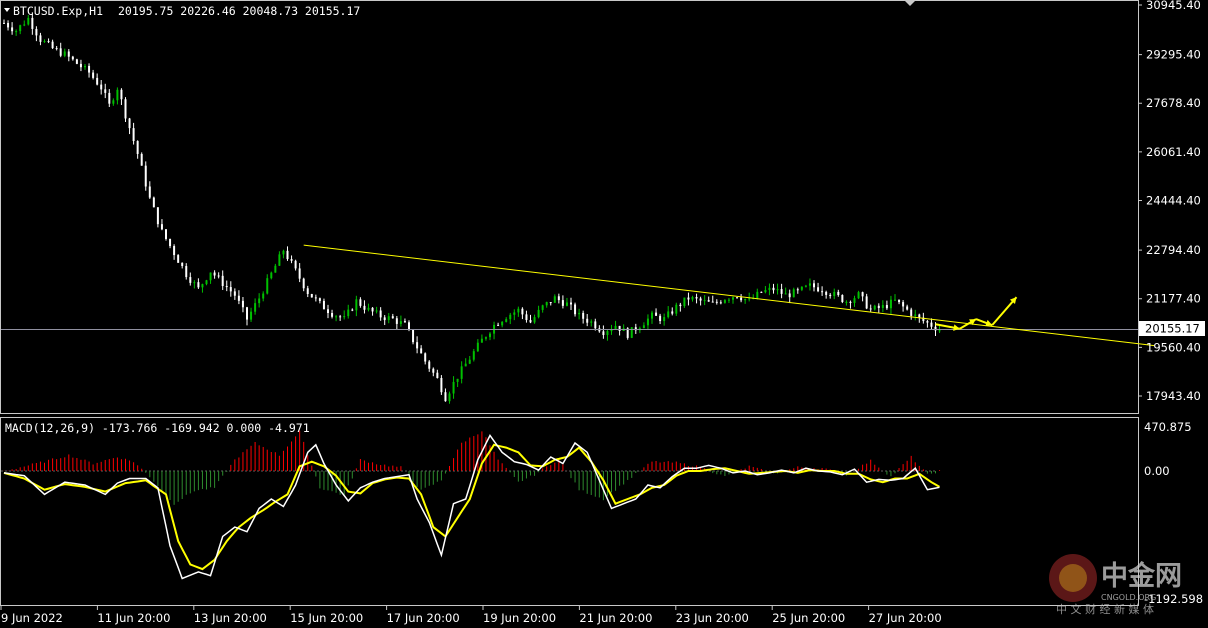 This screenshot has width=1208, height=628. Describe the element at coordinates (1115, 585) in the screenshot. I see `watermark: 中金网 CNGOLD.ORG 中 文 财 经 新 媒 体` at that location.